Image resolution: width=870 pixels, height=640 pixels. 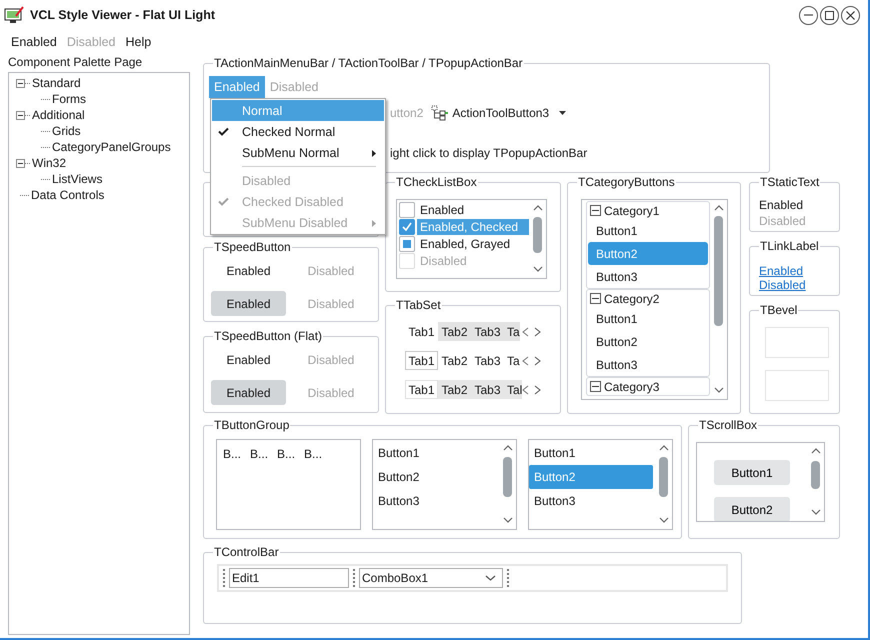 I want to click on category-header: Category2, so click(x=632, y=299).